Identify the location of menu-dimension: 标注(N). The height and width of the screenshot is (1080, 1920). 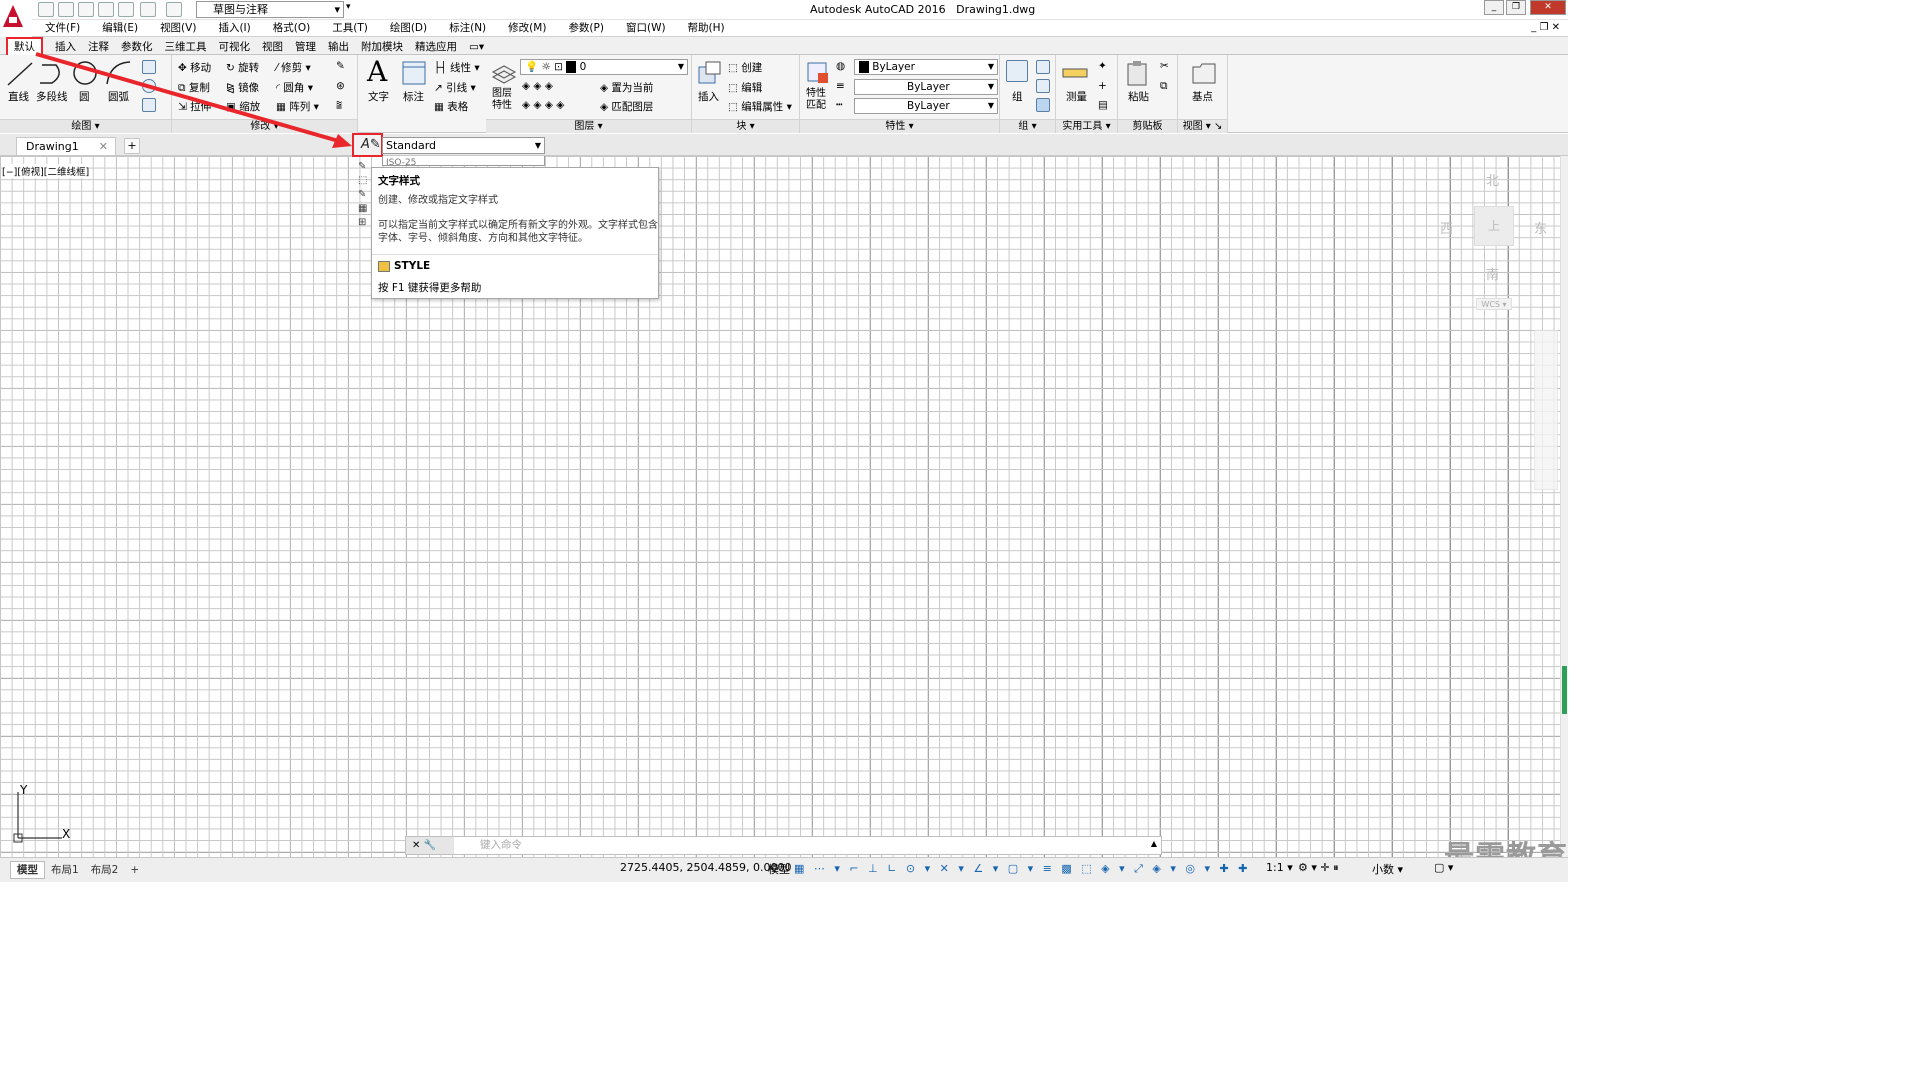
(467, 28).